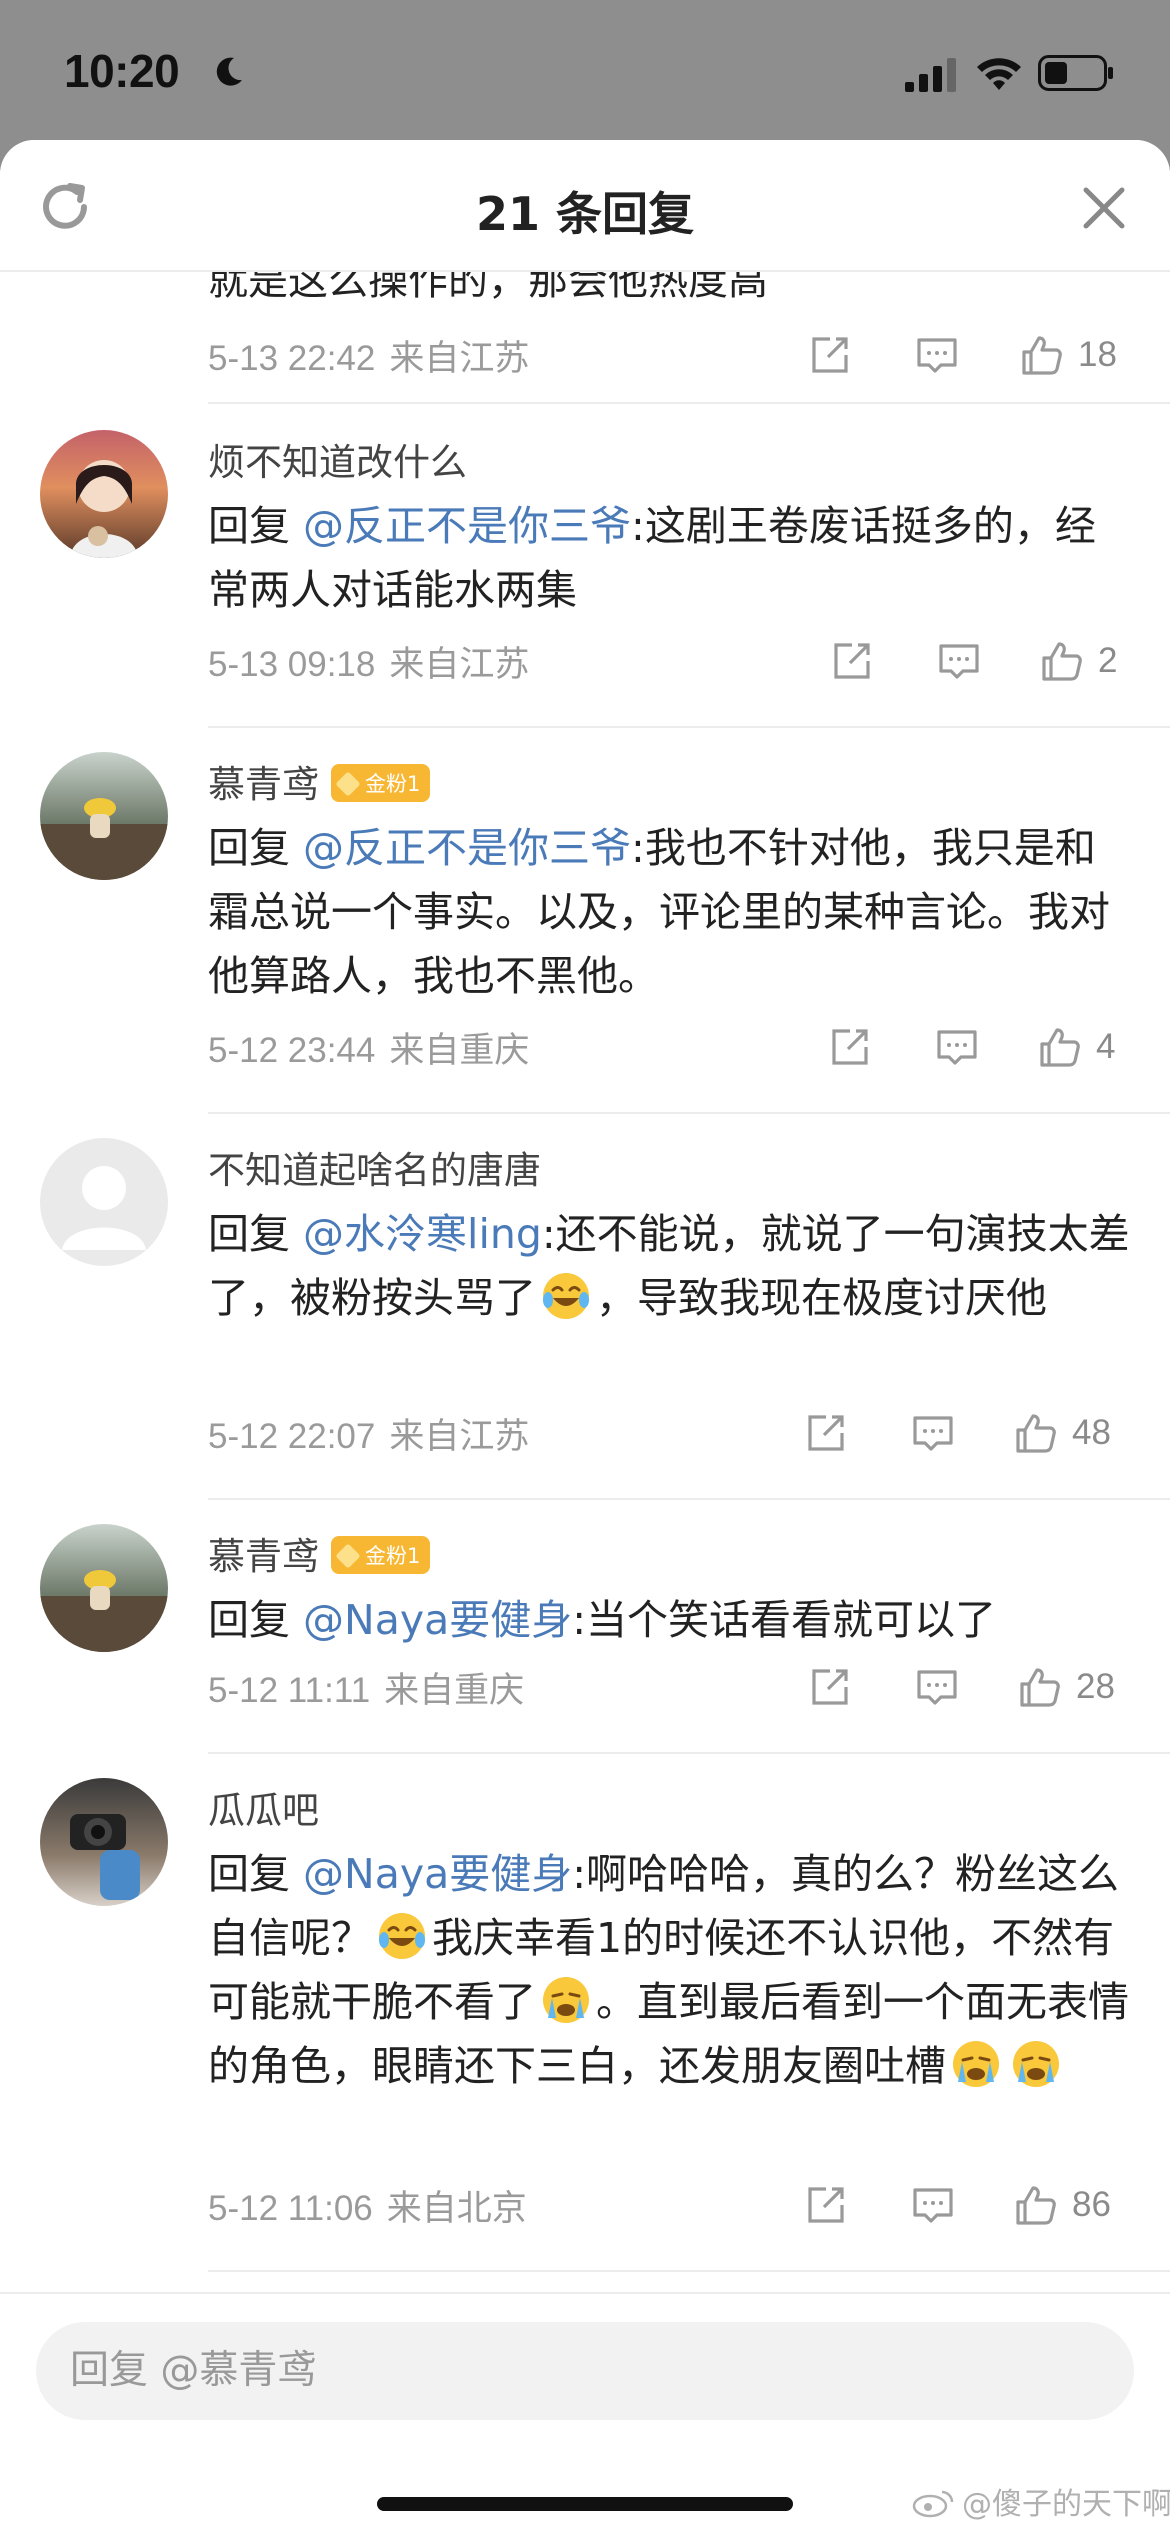 Image resolution: width=1170 pixels, height=2532 pixels. Describe the element at coordinates (1091, 1432) in the screenshot. I see `like-count: 48` at that location.